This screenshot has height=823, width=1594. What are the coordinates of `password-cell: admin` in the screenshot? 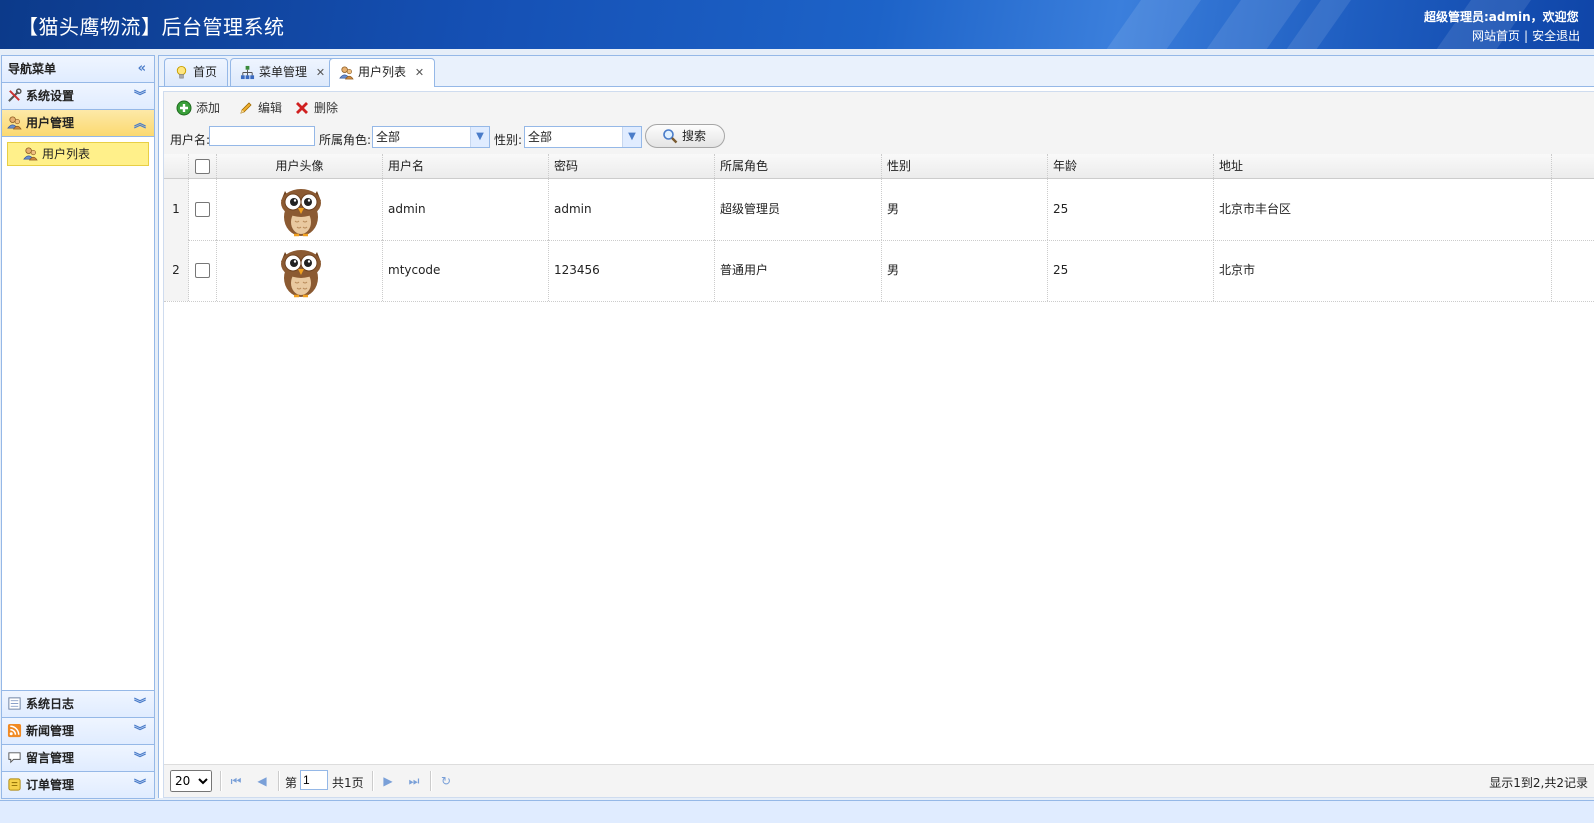 It's located at (632, 209).